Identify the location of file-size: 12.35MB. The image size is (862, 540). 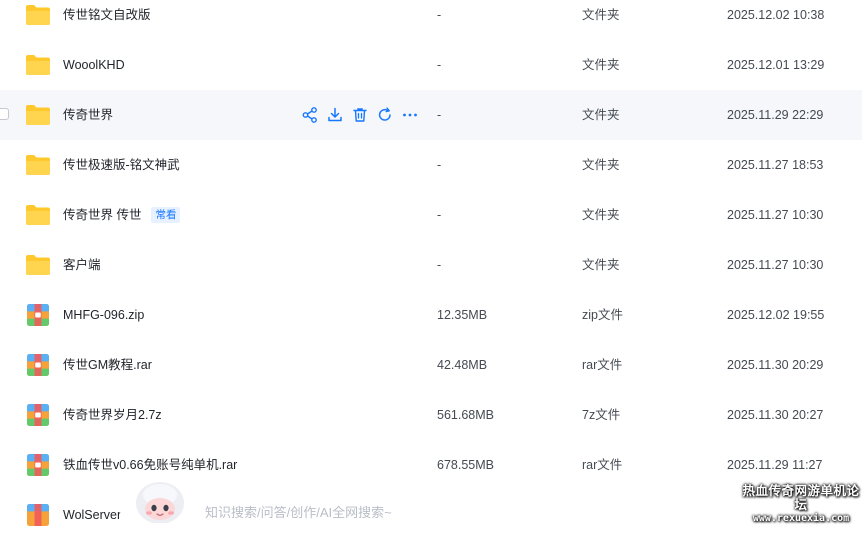
(462, 315).